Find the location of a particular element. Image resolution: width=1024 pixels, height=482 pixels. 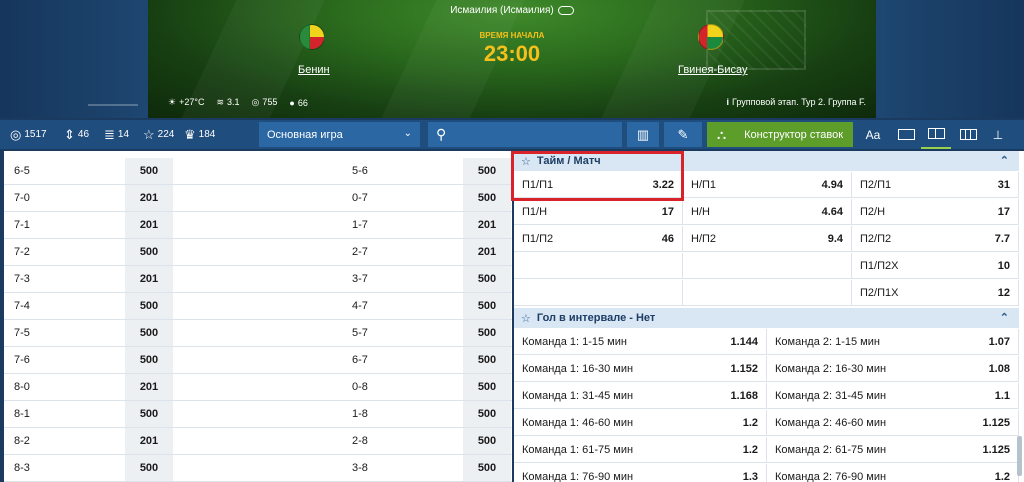

score-row: 7-0 201 0-7 500 is located at coordinates (258, 198).